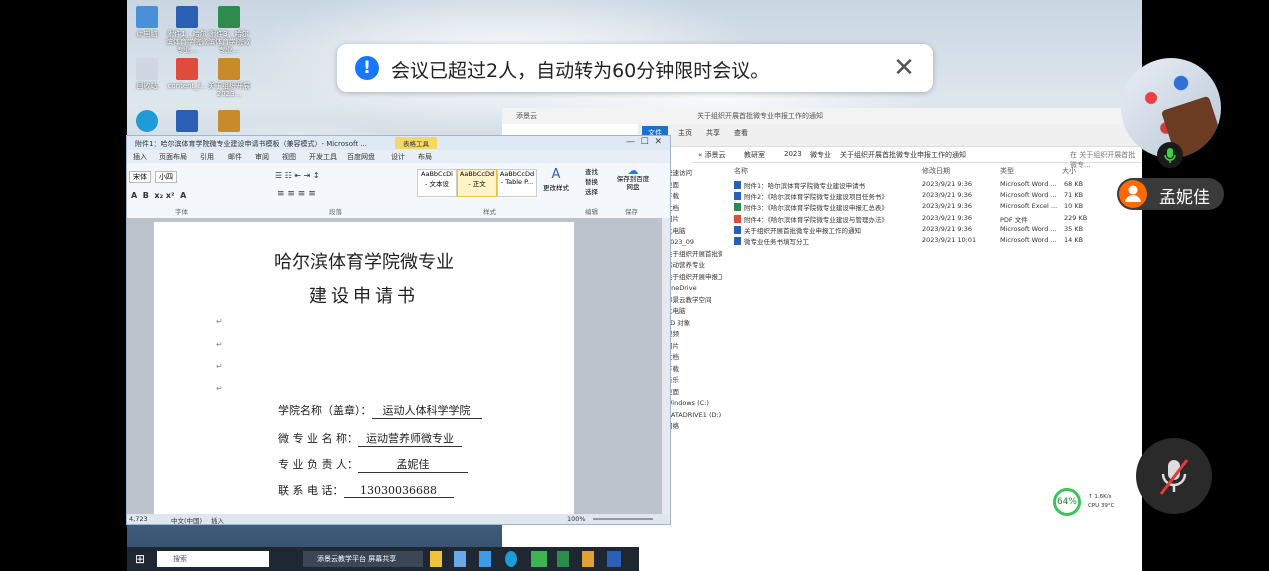  I want to click on tab-references: 引用, so click(207, 157).